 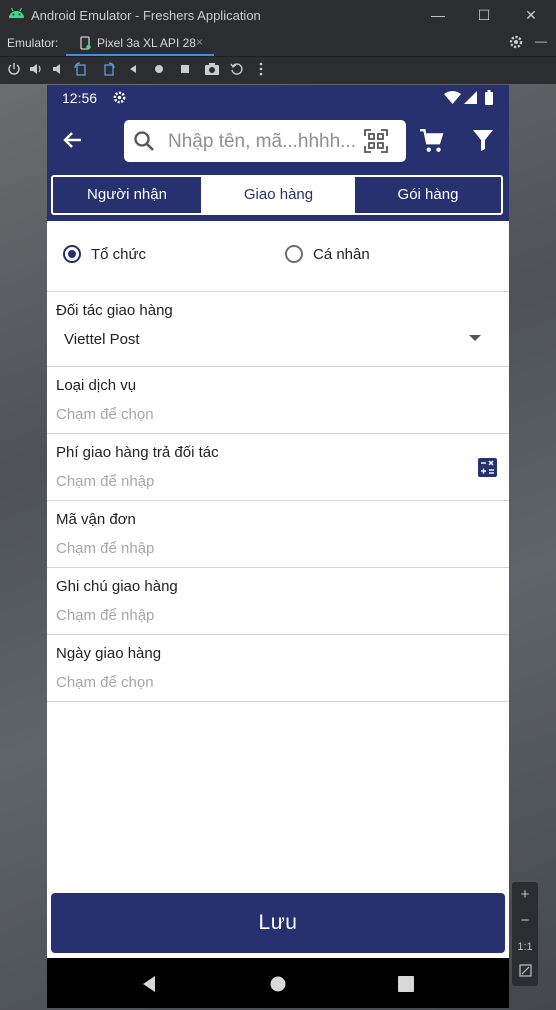 What do you see at coordinates (278, 256) in the screenshot?
I see `recipient-type-group: Tổ chức Cá nhân` at bounding box center [278, 256].